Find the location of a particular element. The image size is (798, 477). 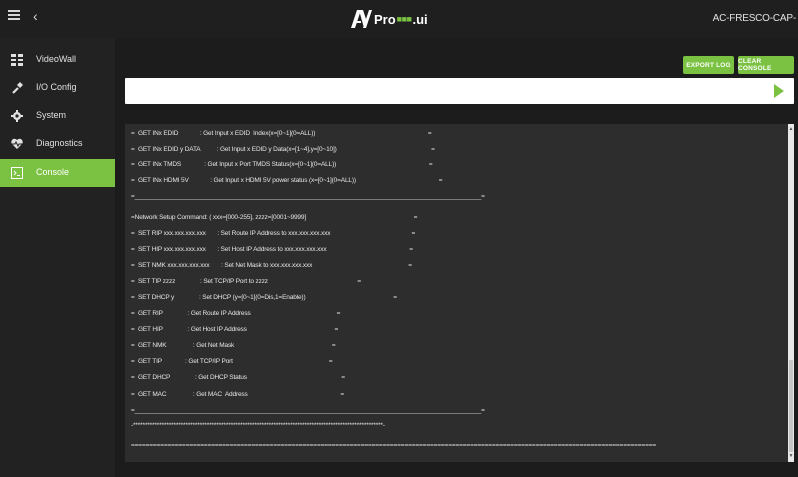

terminal-icon is located at coordinates (17, 173).